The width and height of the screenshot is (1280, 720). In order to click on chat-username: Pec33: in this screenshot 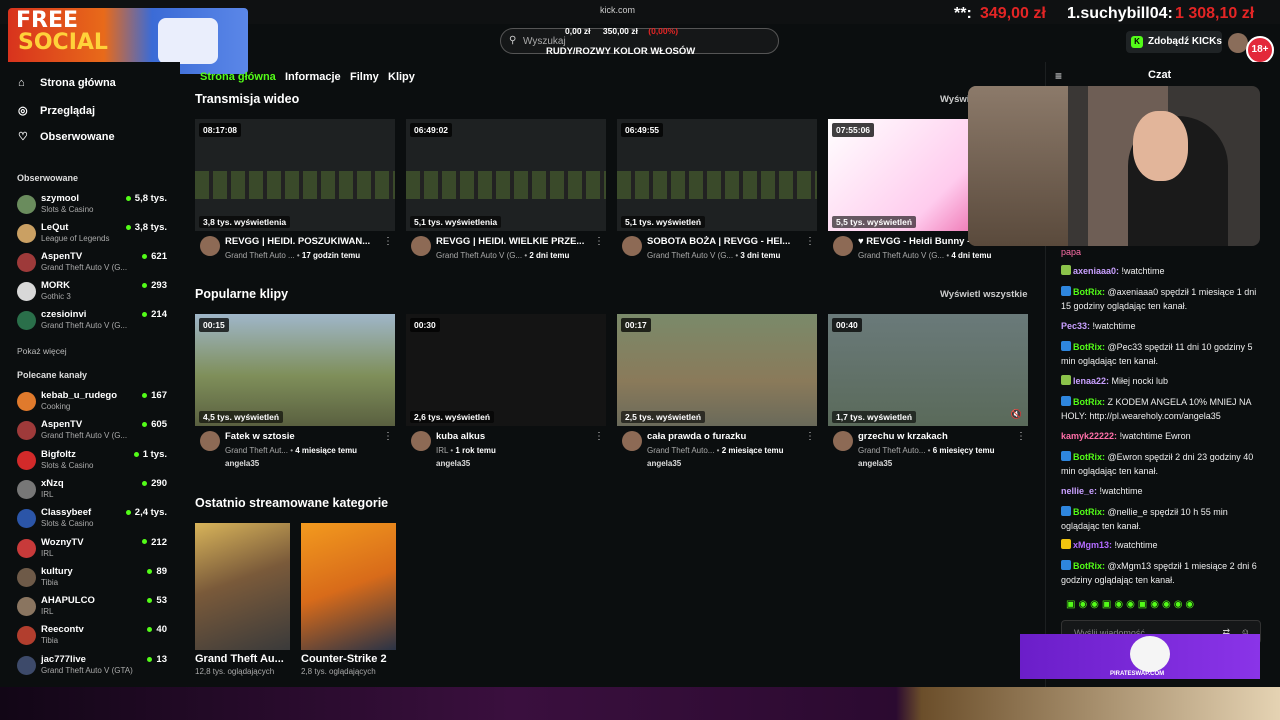, I will do `click(1075, 326)`.